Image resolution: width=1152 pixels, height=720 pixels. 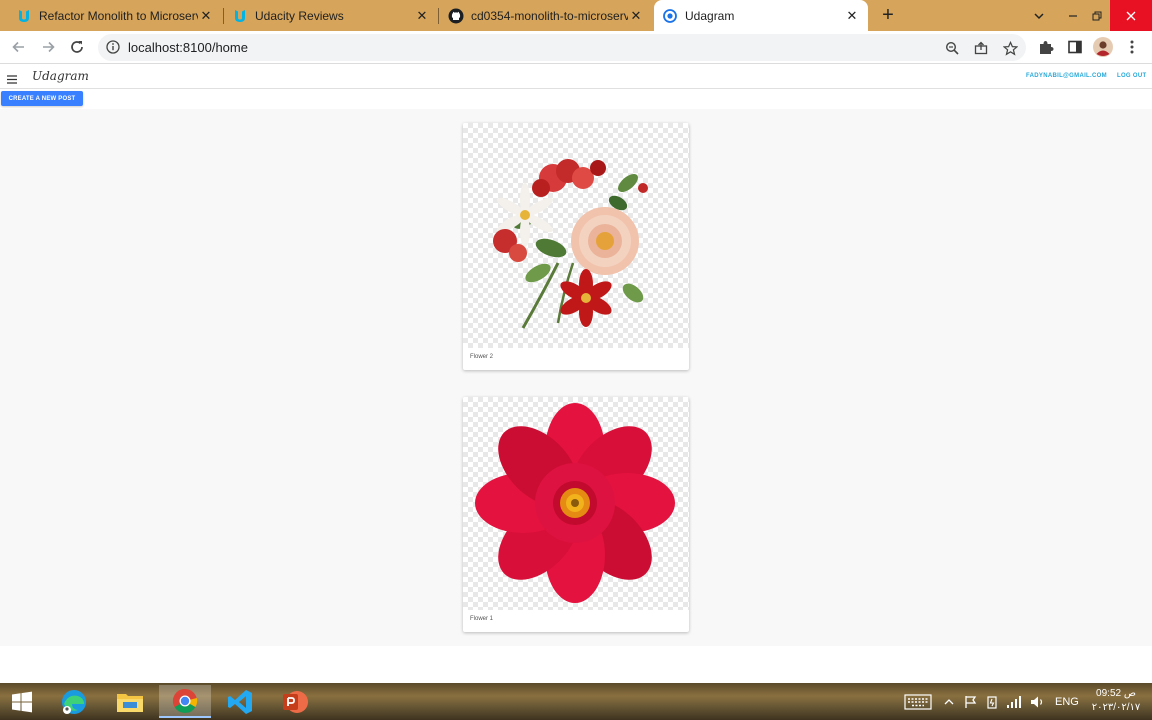 I want to click on post-caption: Flower 1, so click(x=482, y=619).